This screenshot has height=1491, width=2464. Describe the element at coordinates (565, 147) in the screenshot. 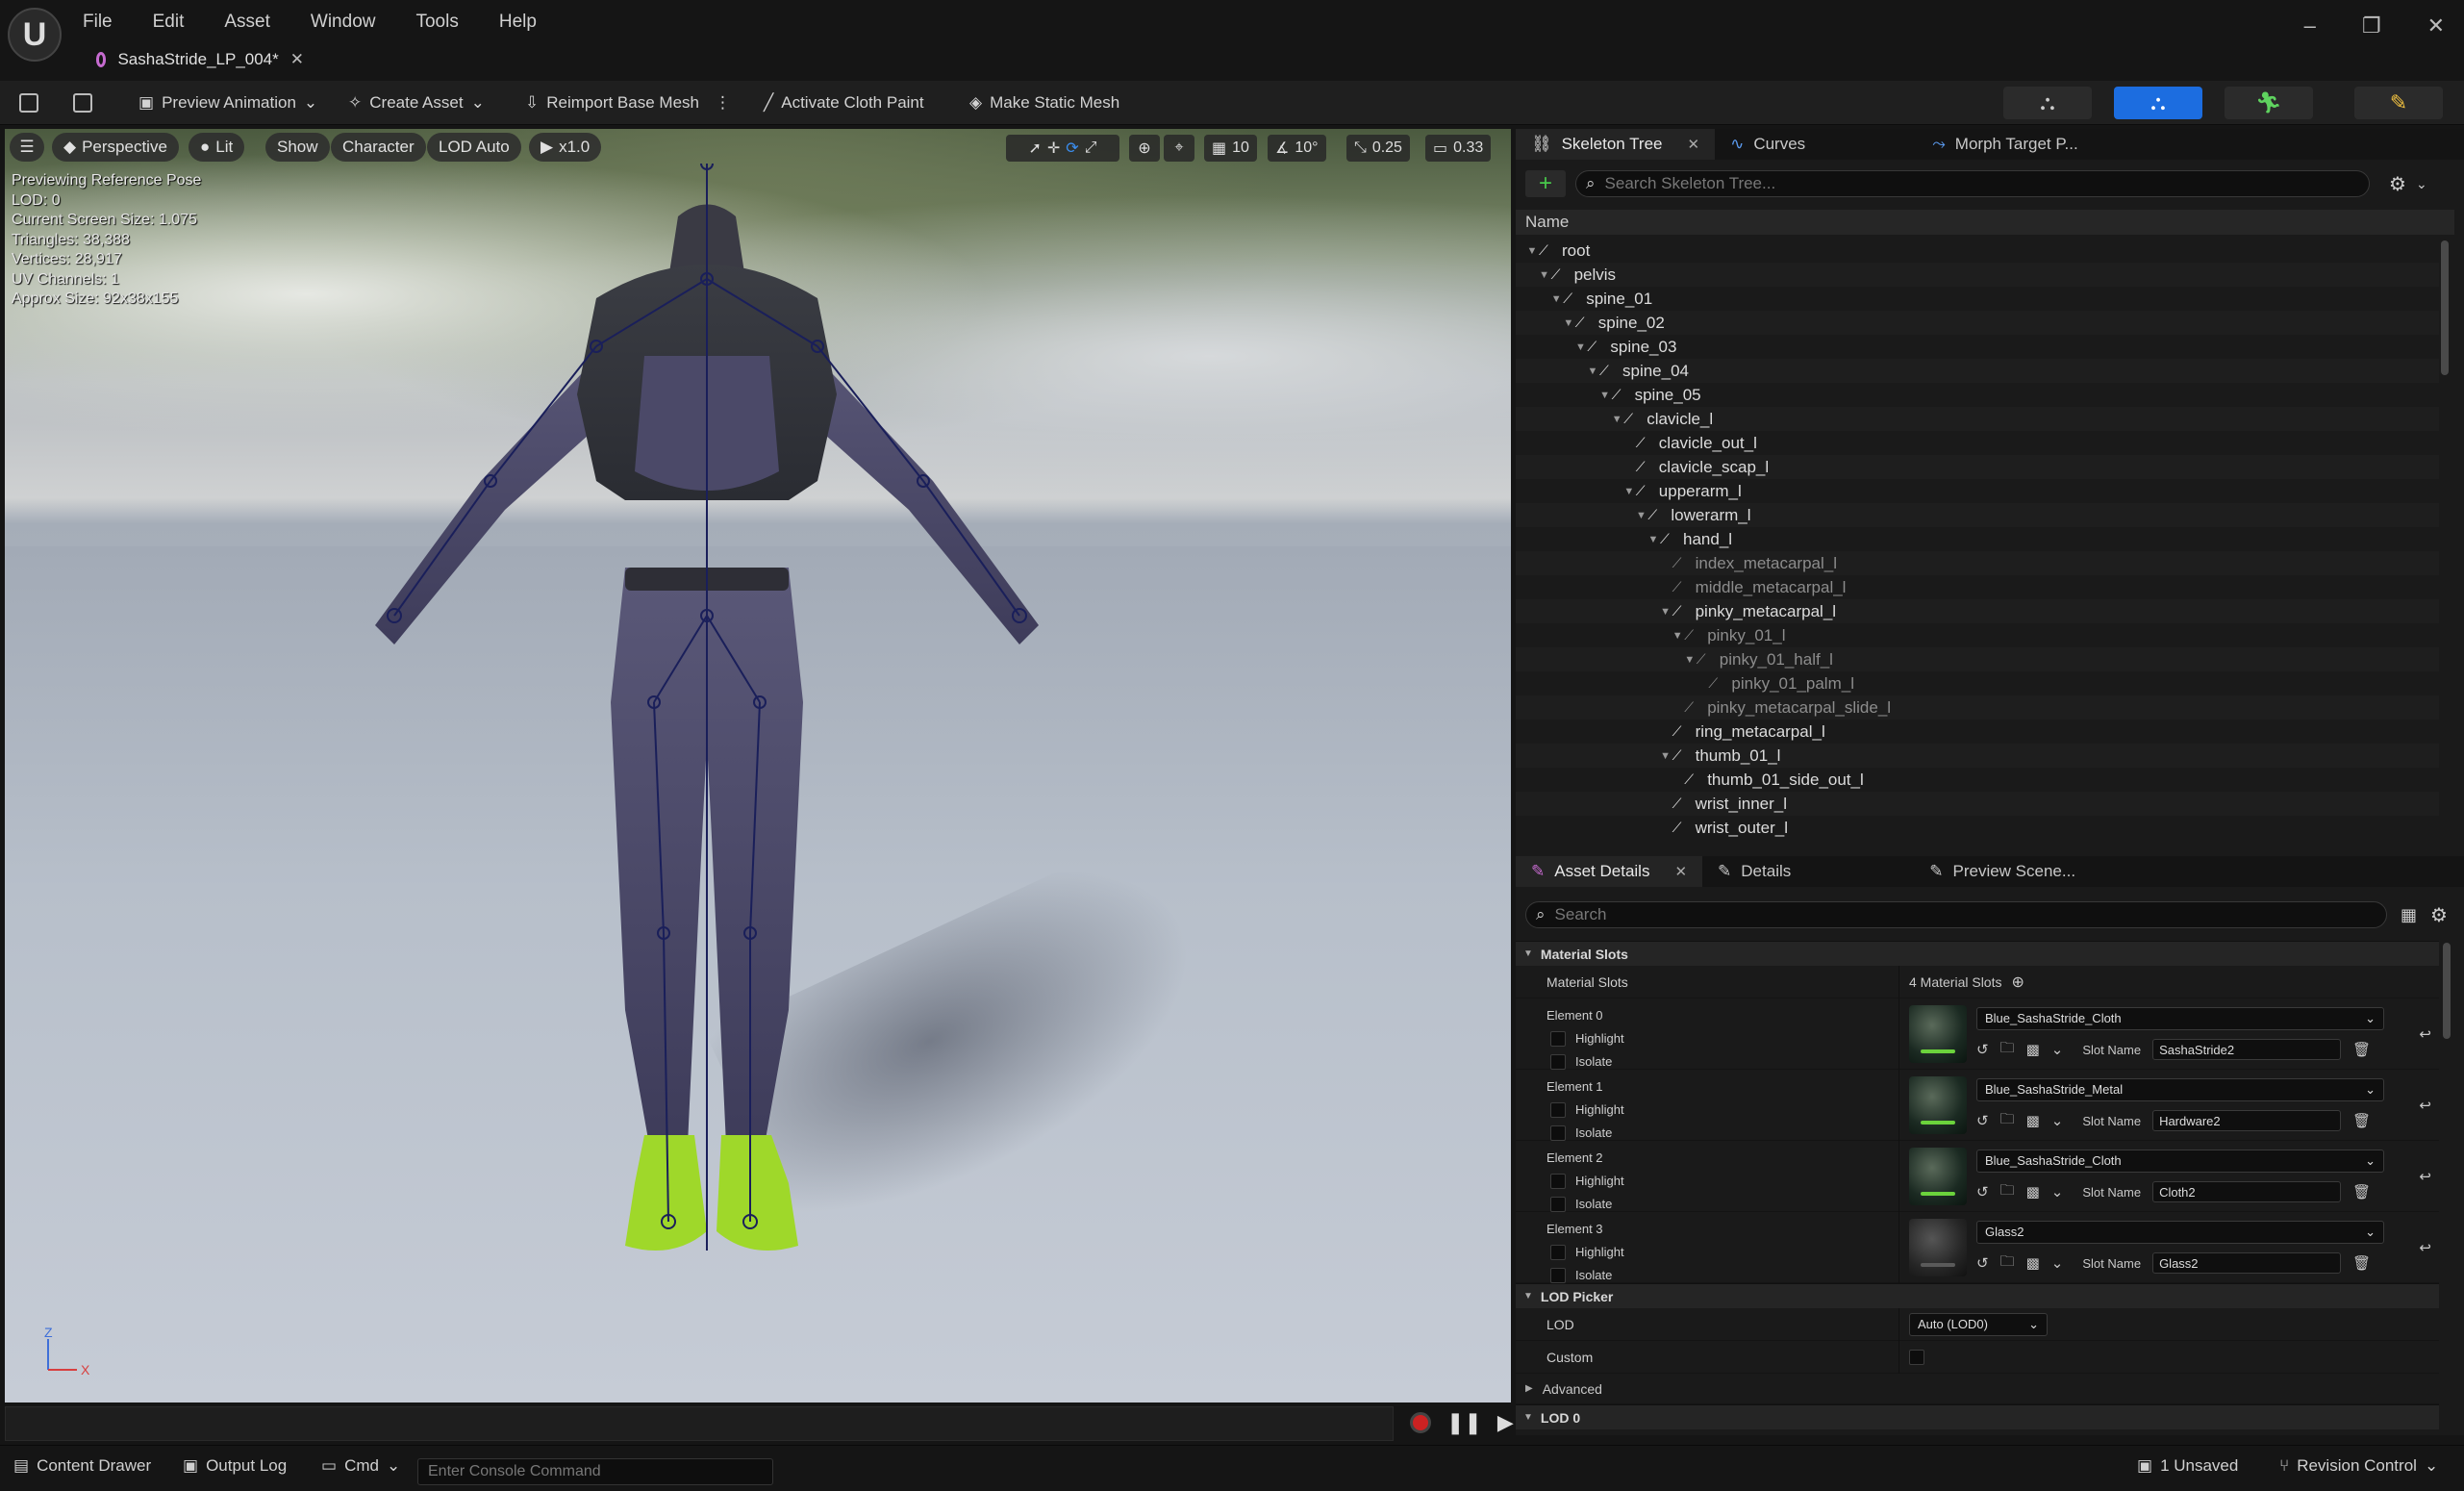

I see `playback-speed-button: ▶ x1.0` at that location.